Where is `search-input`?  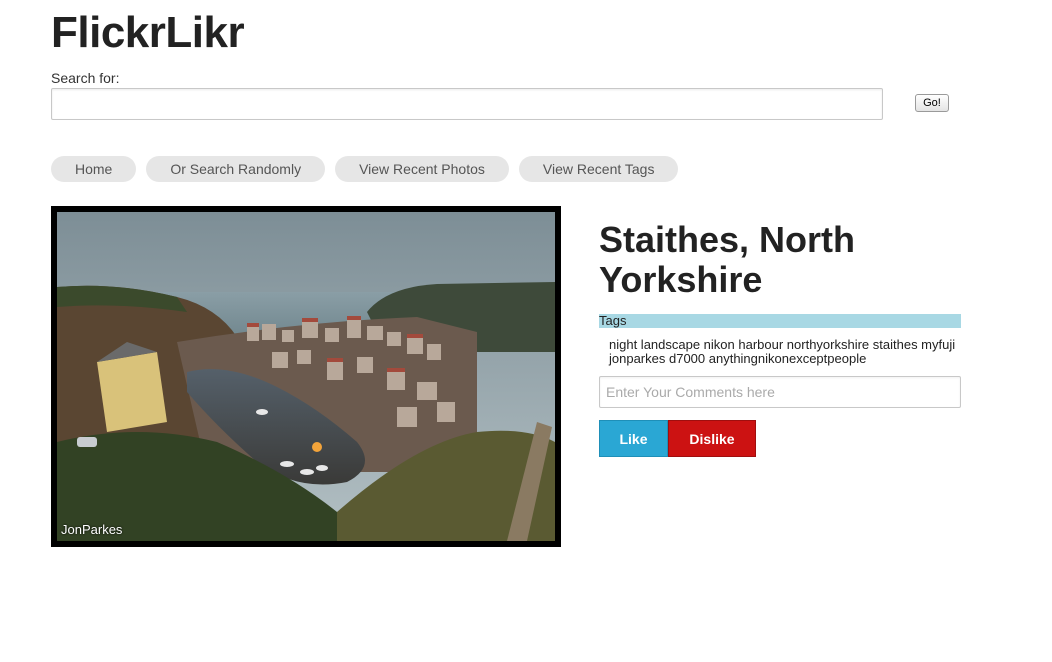 search-input is located at coordinates (467, 104).